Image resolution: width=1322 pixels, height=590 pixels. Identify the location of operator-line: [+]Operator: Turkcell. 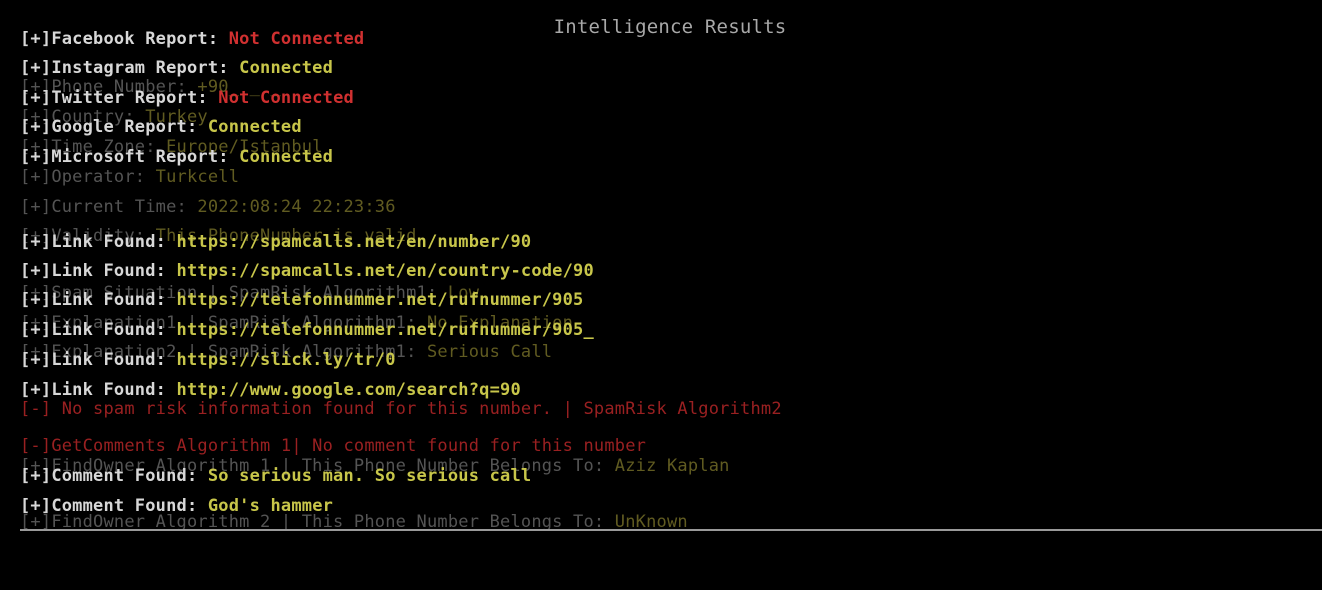
(129, 177).